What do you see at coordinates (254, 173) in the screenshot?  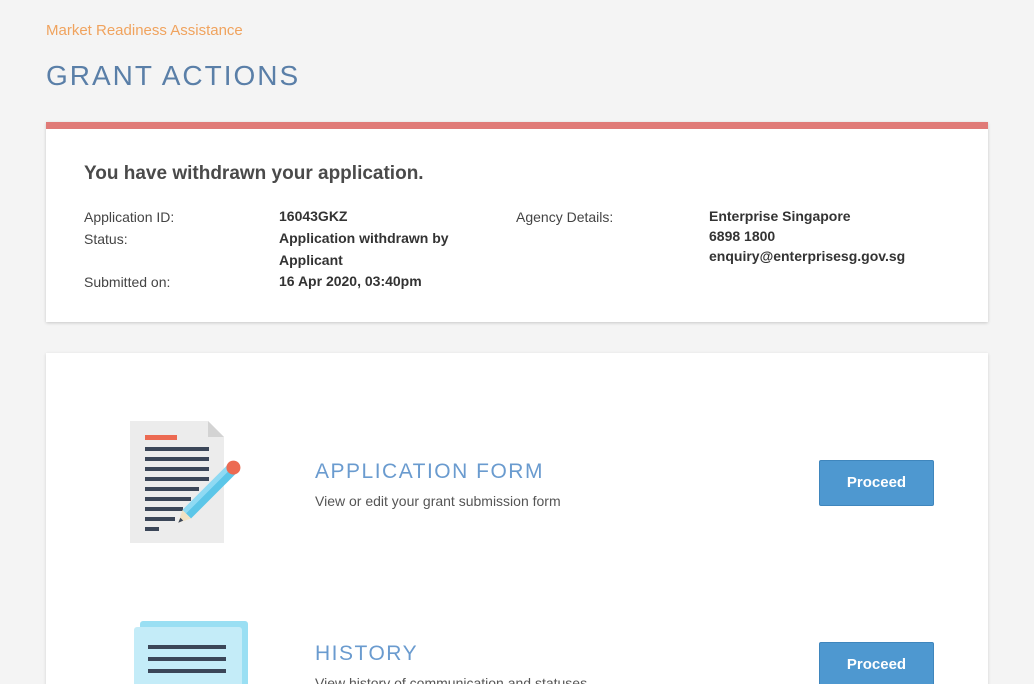 I see `status-heading: You have withdrawn your application.` at bounding box center [254, 173].